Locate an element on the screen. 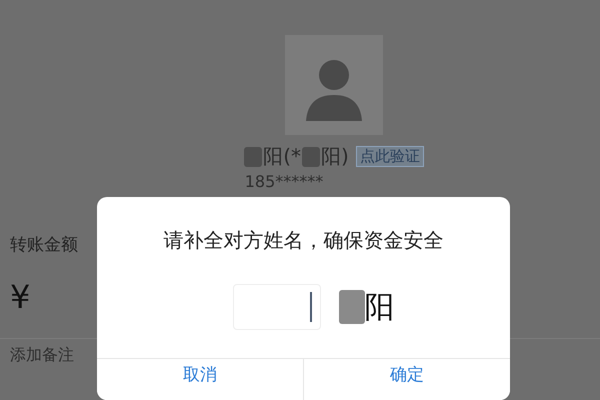 This screenshot has width=600, height=400. verify-link: 点此验证 is located at coordinates (390, 156).